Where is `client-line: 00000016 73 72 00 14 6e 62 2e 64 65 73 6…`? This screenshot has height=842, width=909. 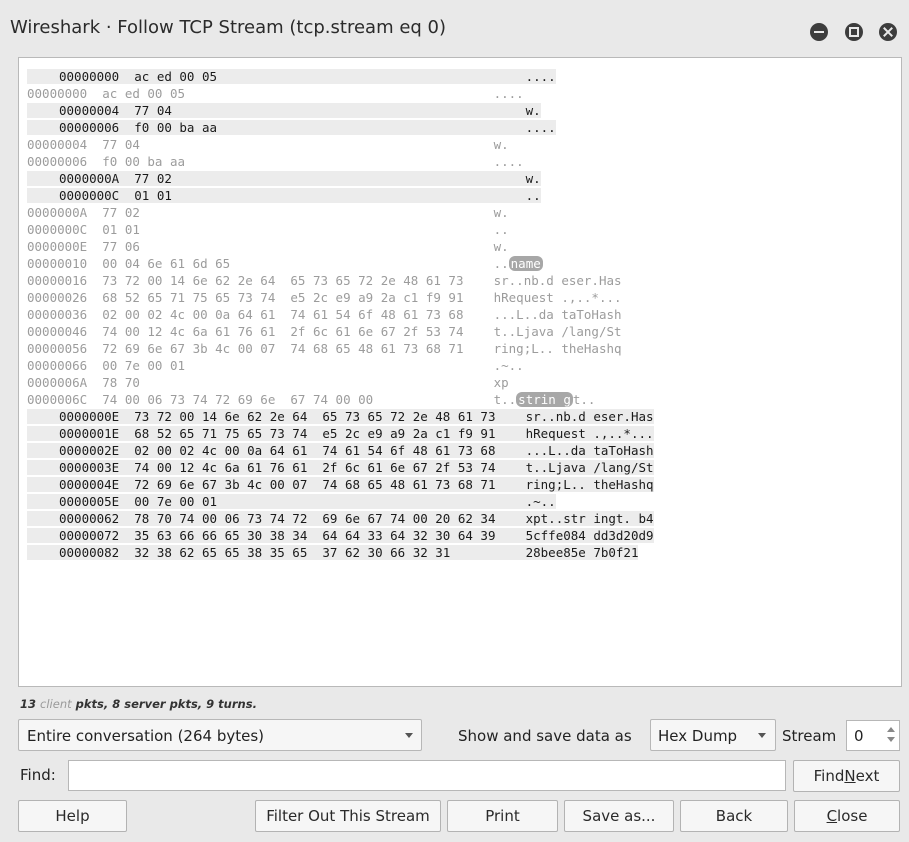 client-line: 00000016 73 72 00 14 6e 62 2e 64 65 73 6… is located at coordinates (340, 280).